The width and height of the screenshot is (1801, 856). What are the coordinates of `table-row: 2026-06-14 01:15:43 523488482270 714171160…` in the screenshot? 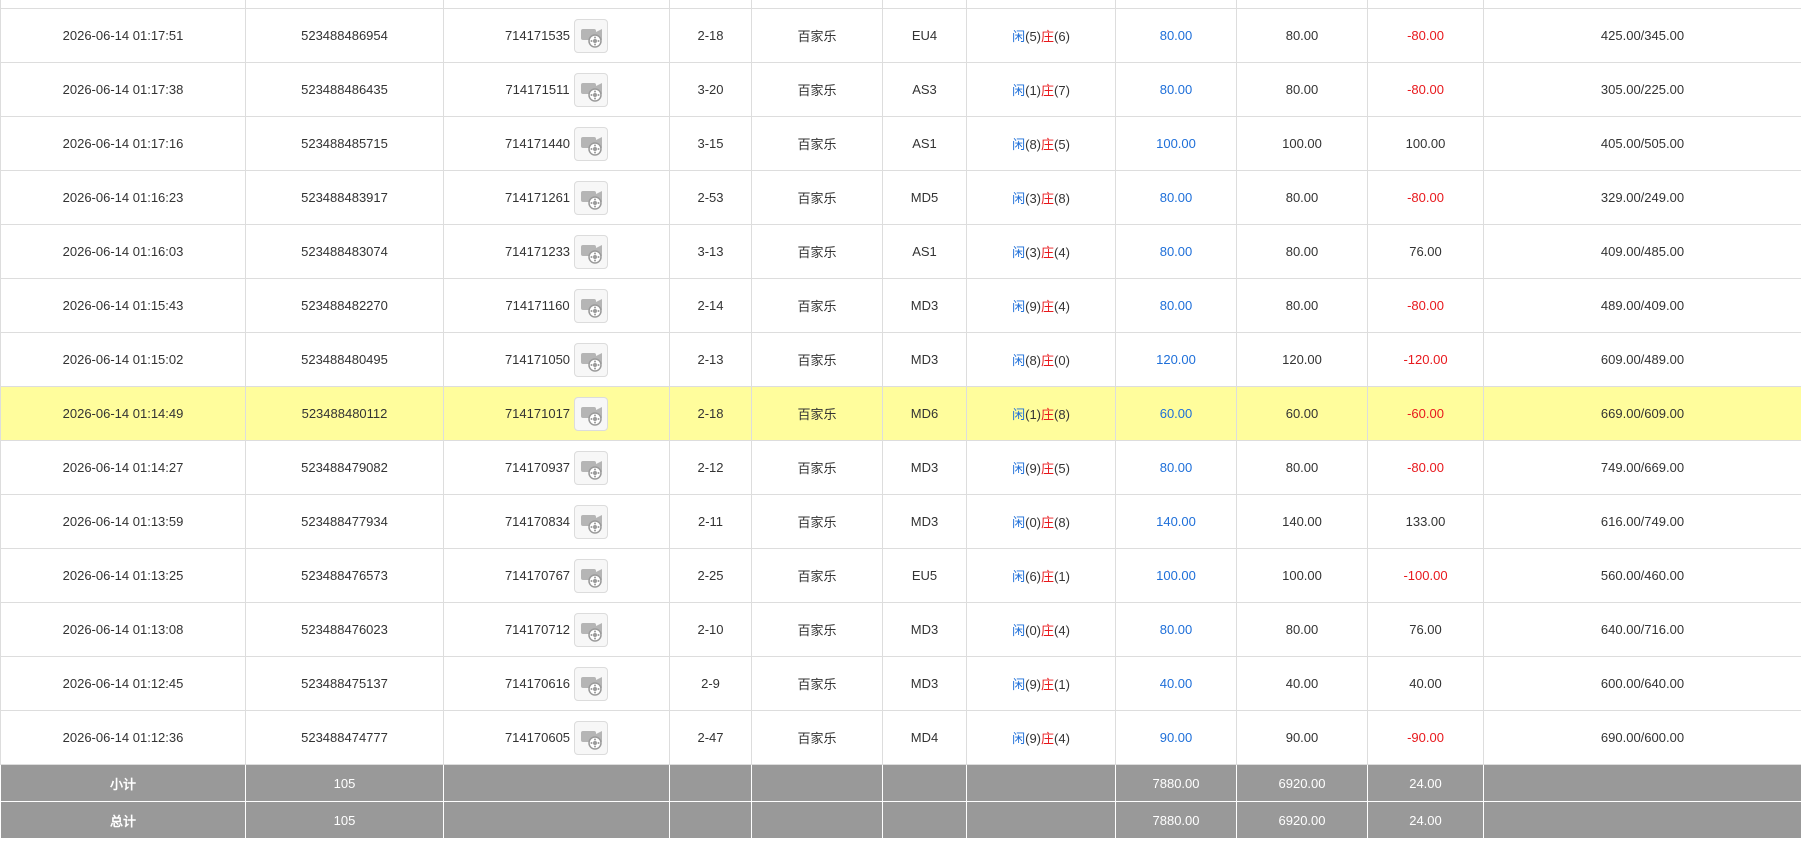 It's located at (900, 305).